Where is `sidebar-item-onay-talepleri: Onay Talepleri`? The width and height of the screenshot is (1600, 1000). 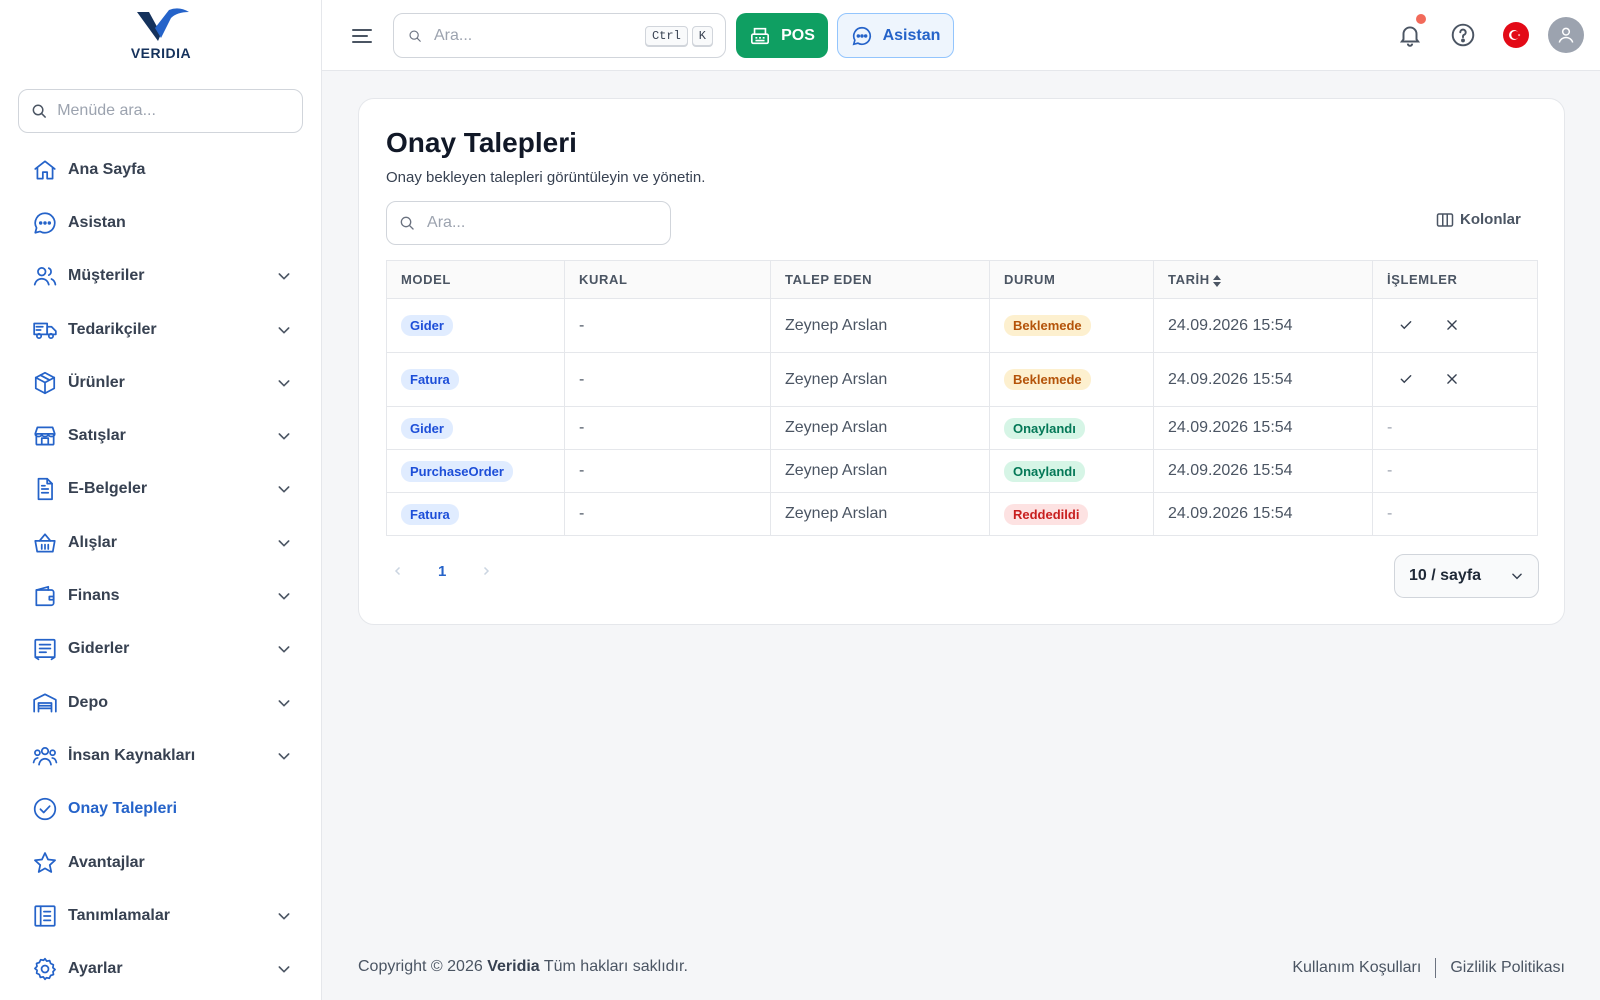 sidebar-item-onay-talepleri: Onay Talepleri is located at coordinates (161, 809).